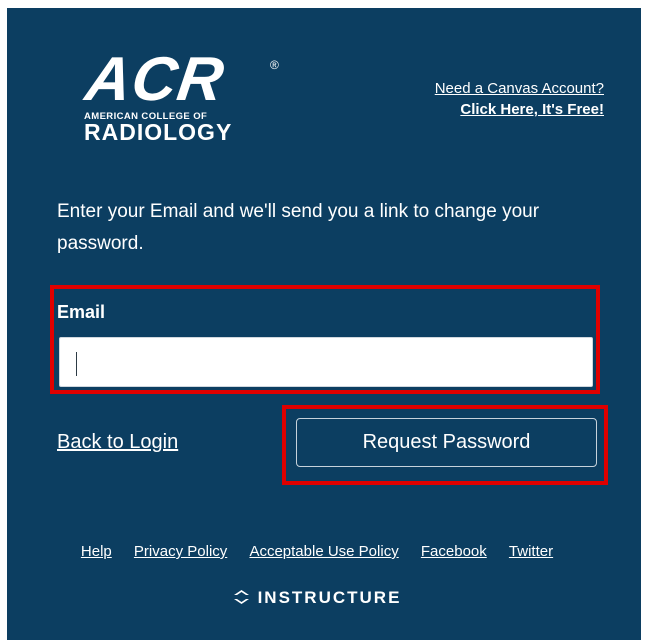 This screenshot has width=648, height=640. Describe the element at coordinates (76, 364) in the screenshot. I see `text-cursor` at that location.